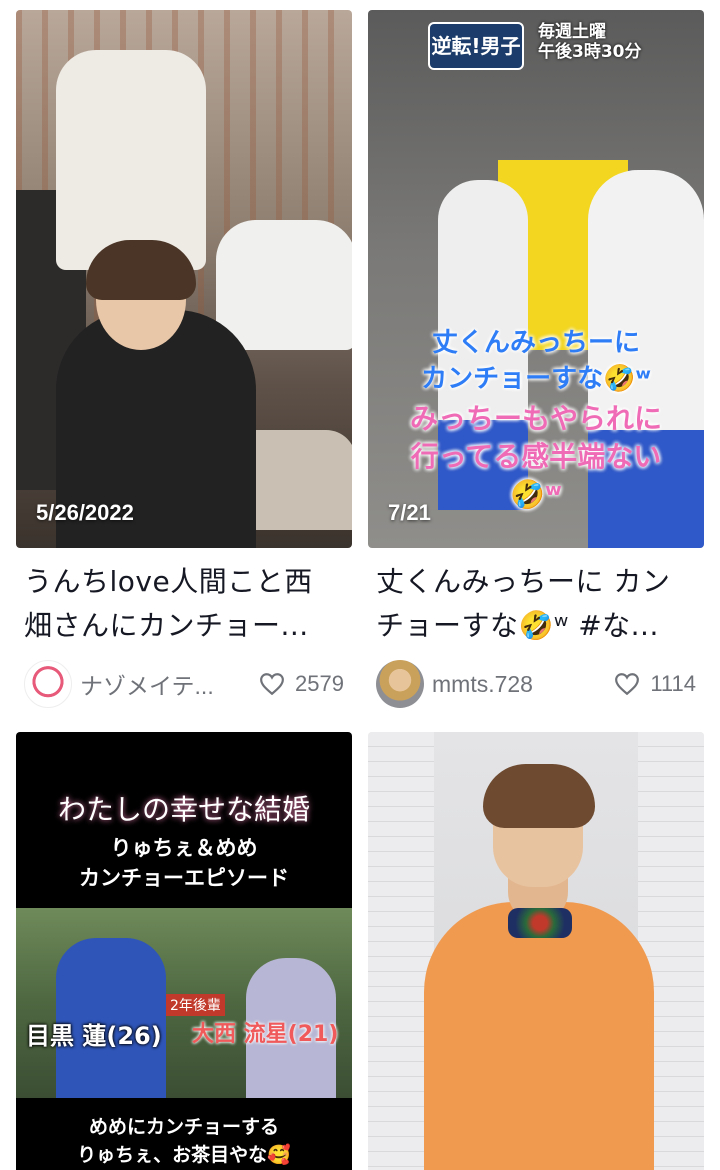 The image size is (720, 1170). I want to click on like-count: 2579, so click(301, 684).